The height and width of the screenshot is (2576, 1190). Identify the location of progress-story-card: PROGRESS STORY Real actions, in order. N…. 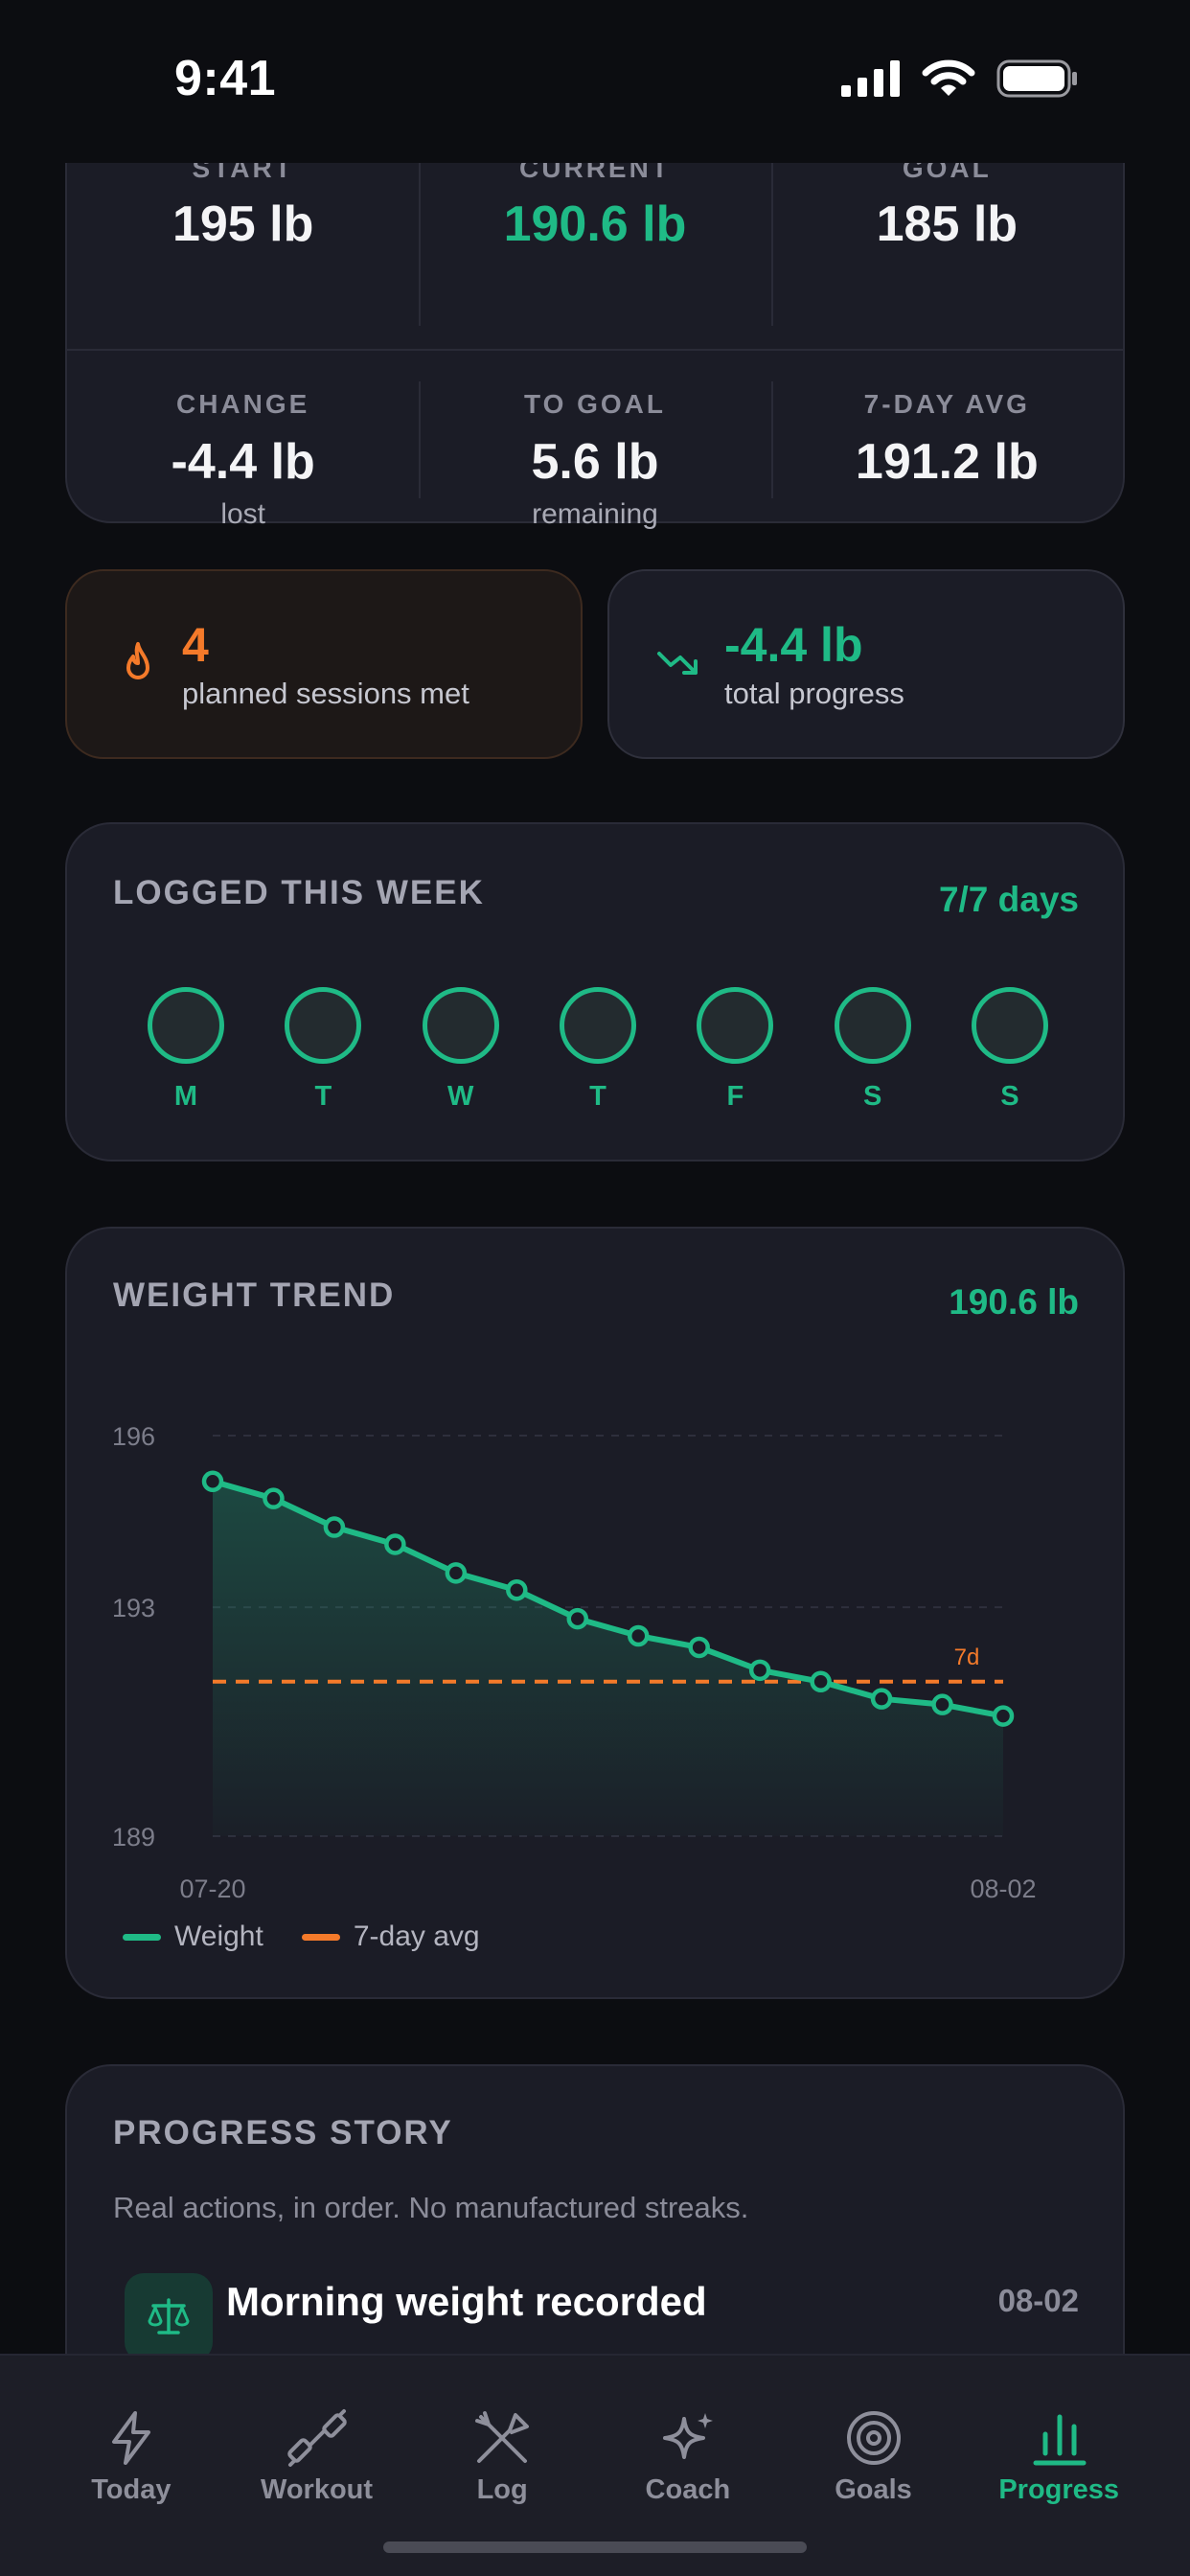
(595, 2209).